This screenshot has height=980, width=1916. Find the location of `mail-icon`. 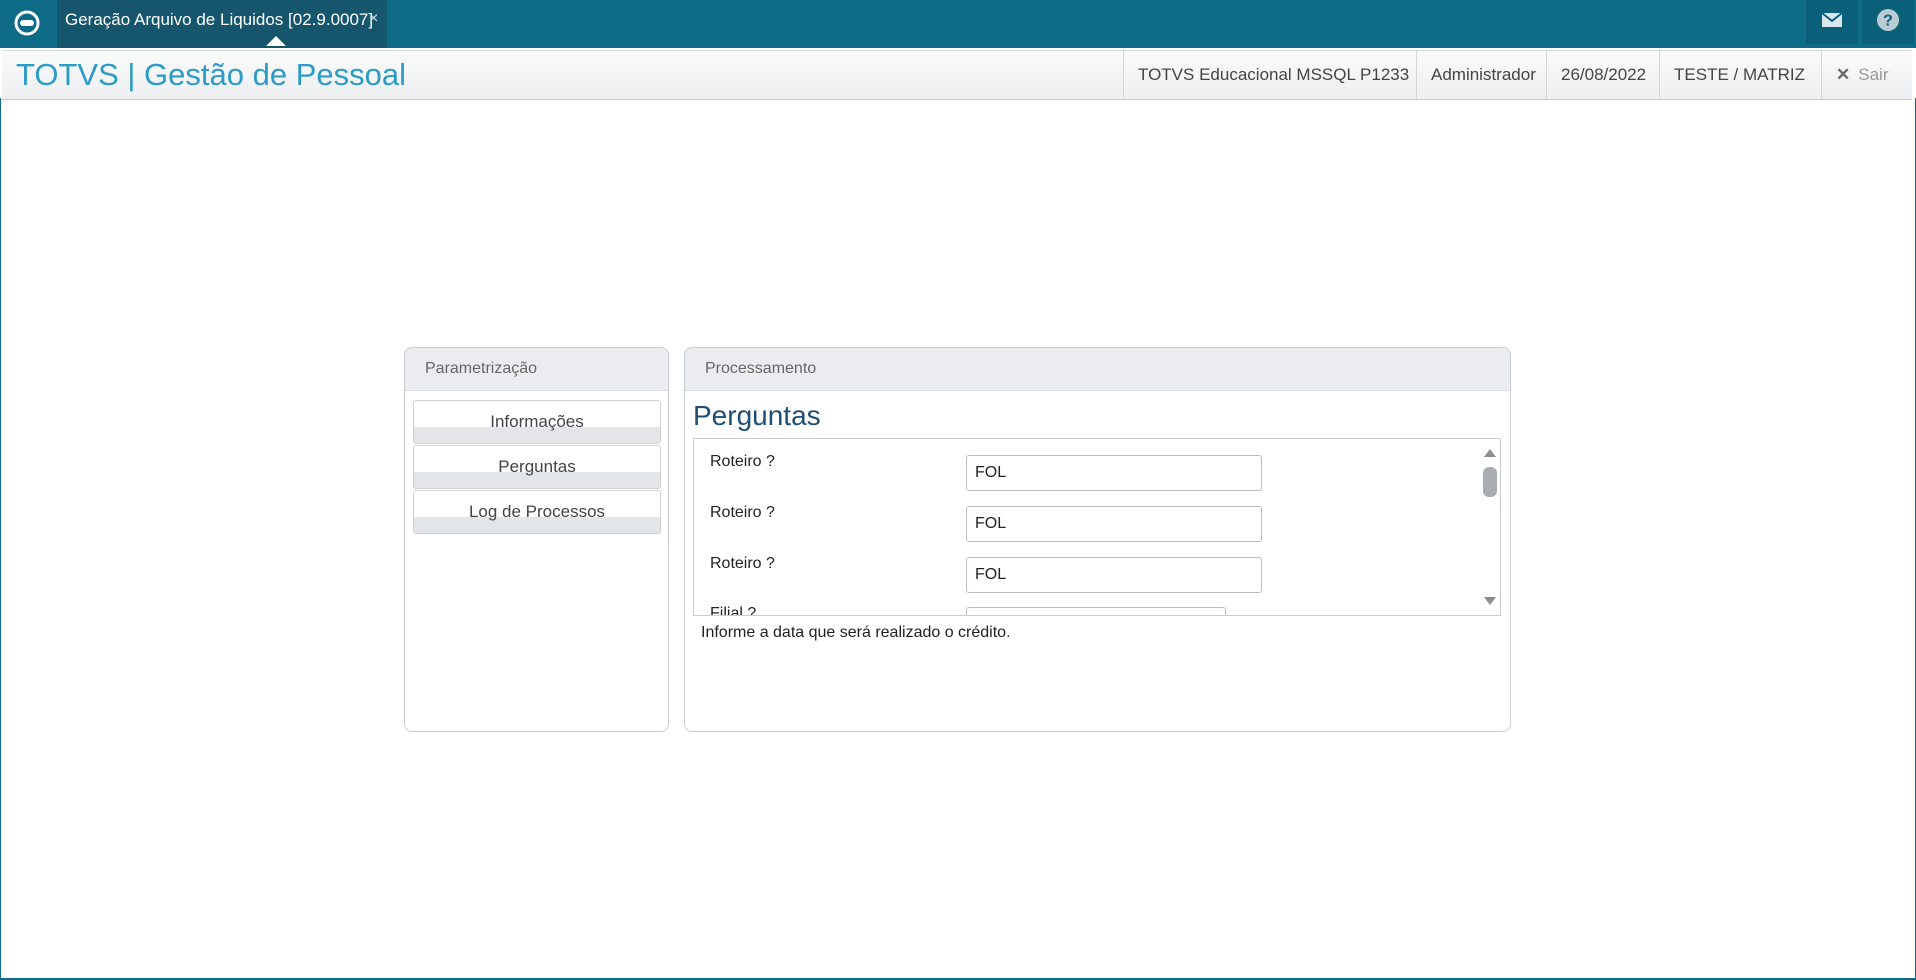

mail-icon is located at coordinates (1832, 22).